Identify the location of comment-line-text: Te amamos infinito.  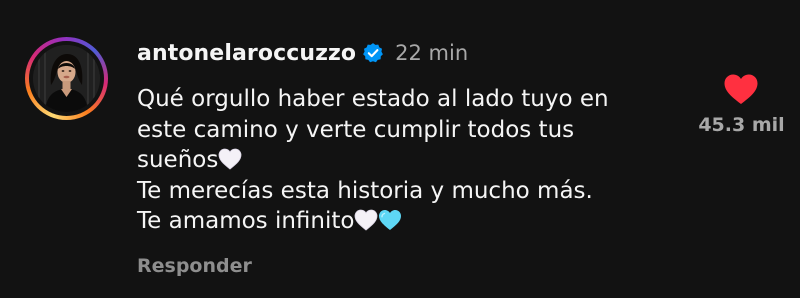
(246, 221).